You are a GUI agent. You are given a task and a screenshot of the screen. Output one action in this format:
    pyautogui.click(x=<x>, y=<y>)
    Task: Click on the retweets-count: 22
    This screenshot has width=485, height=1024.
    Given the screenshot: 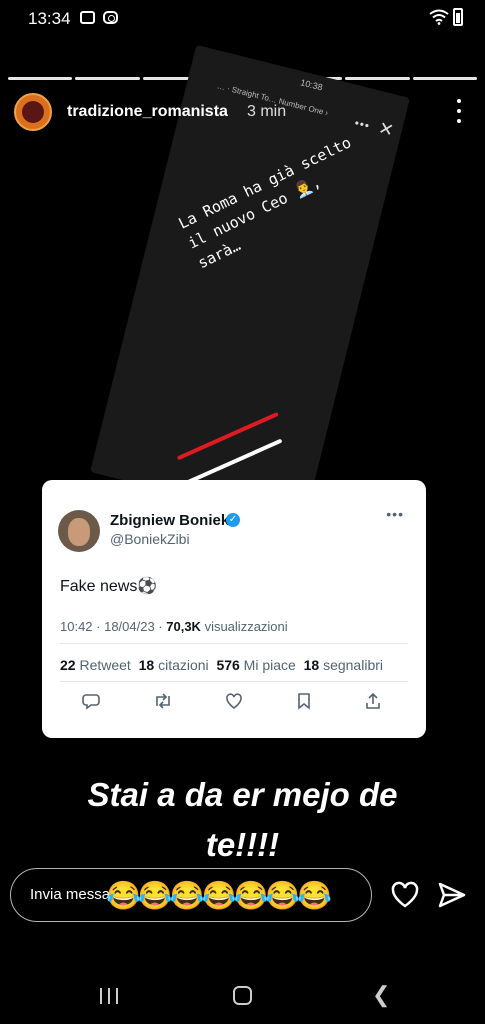 What is the action you would take?
    pyautogui.click(x=68, y=665)
    